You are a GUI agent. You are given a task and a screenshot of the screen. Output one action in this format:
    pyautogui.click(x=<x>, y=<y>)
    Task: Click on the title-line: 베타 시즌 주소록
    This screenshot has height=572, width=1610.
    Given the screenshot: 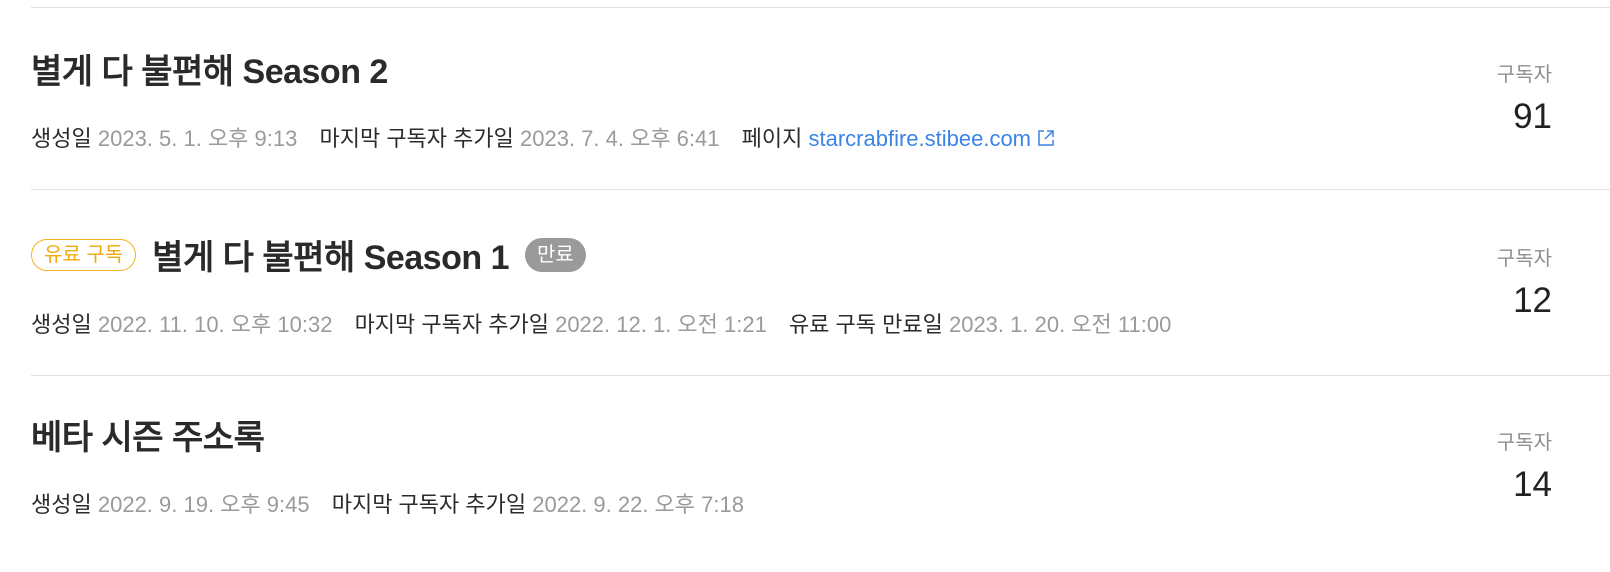 What is the action you would take?
    pyautogui.click(x=148, y=434)
    